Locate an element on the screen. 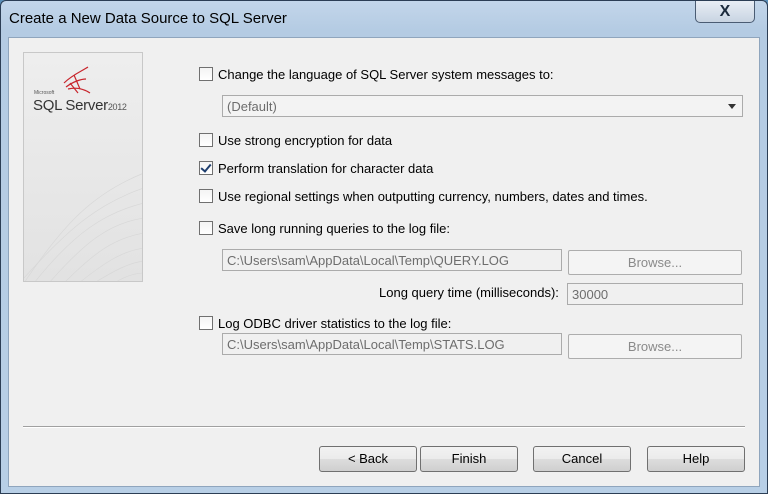 The width and height of the screenshot is (768, 494). window-title: Create a New Data Source to SQL Server is located at coordinates (148, 18).